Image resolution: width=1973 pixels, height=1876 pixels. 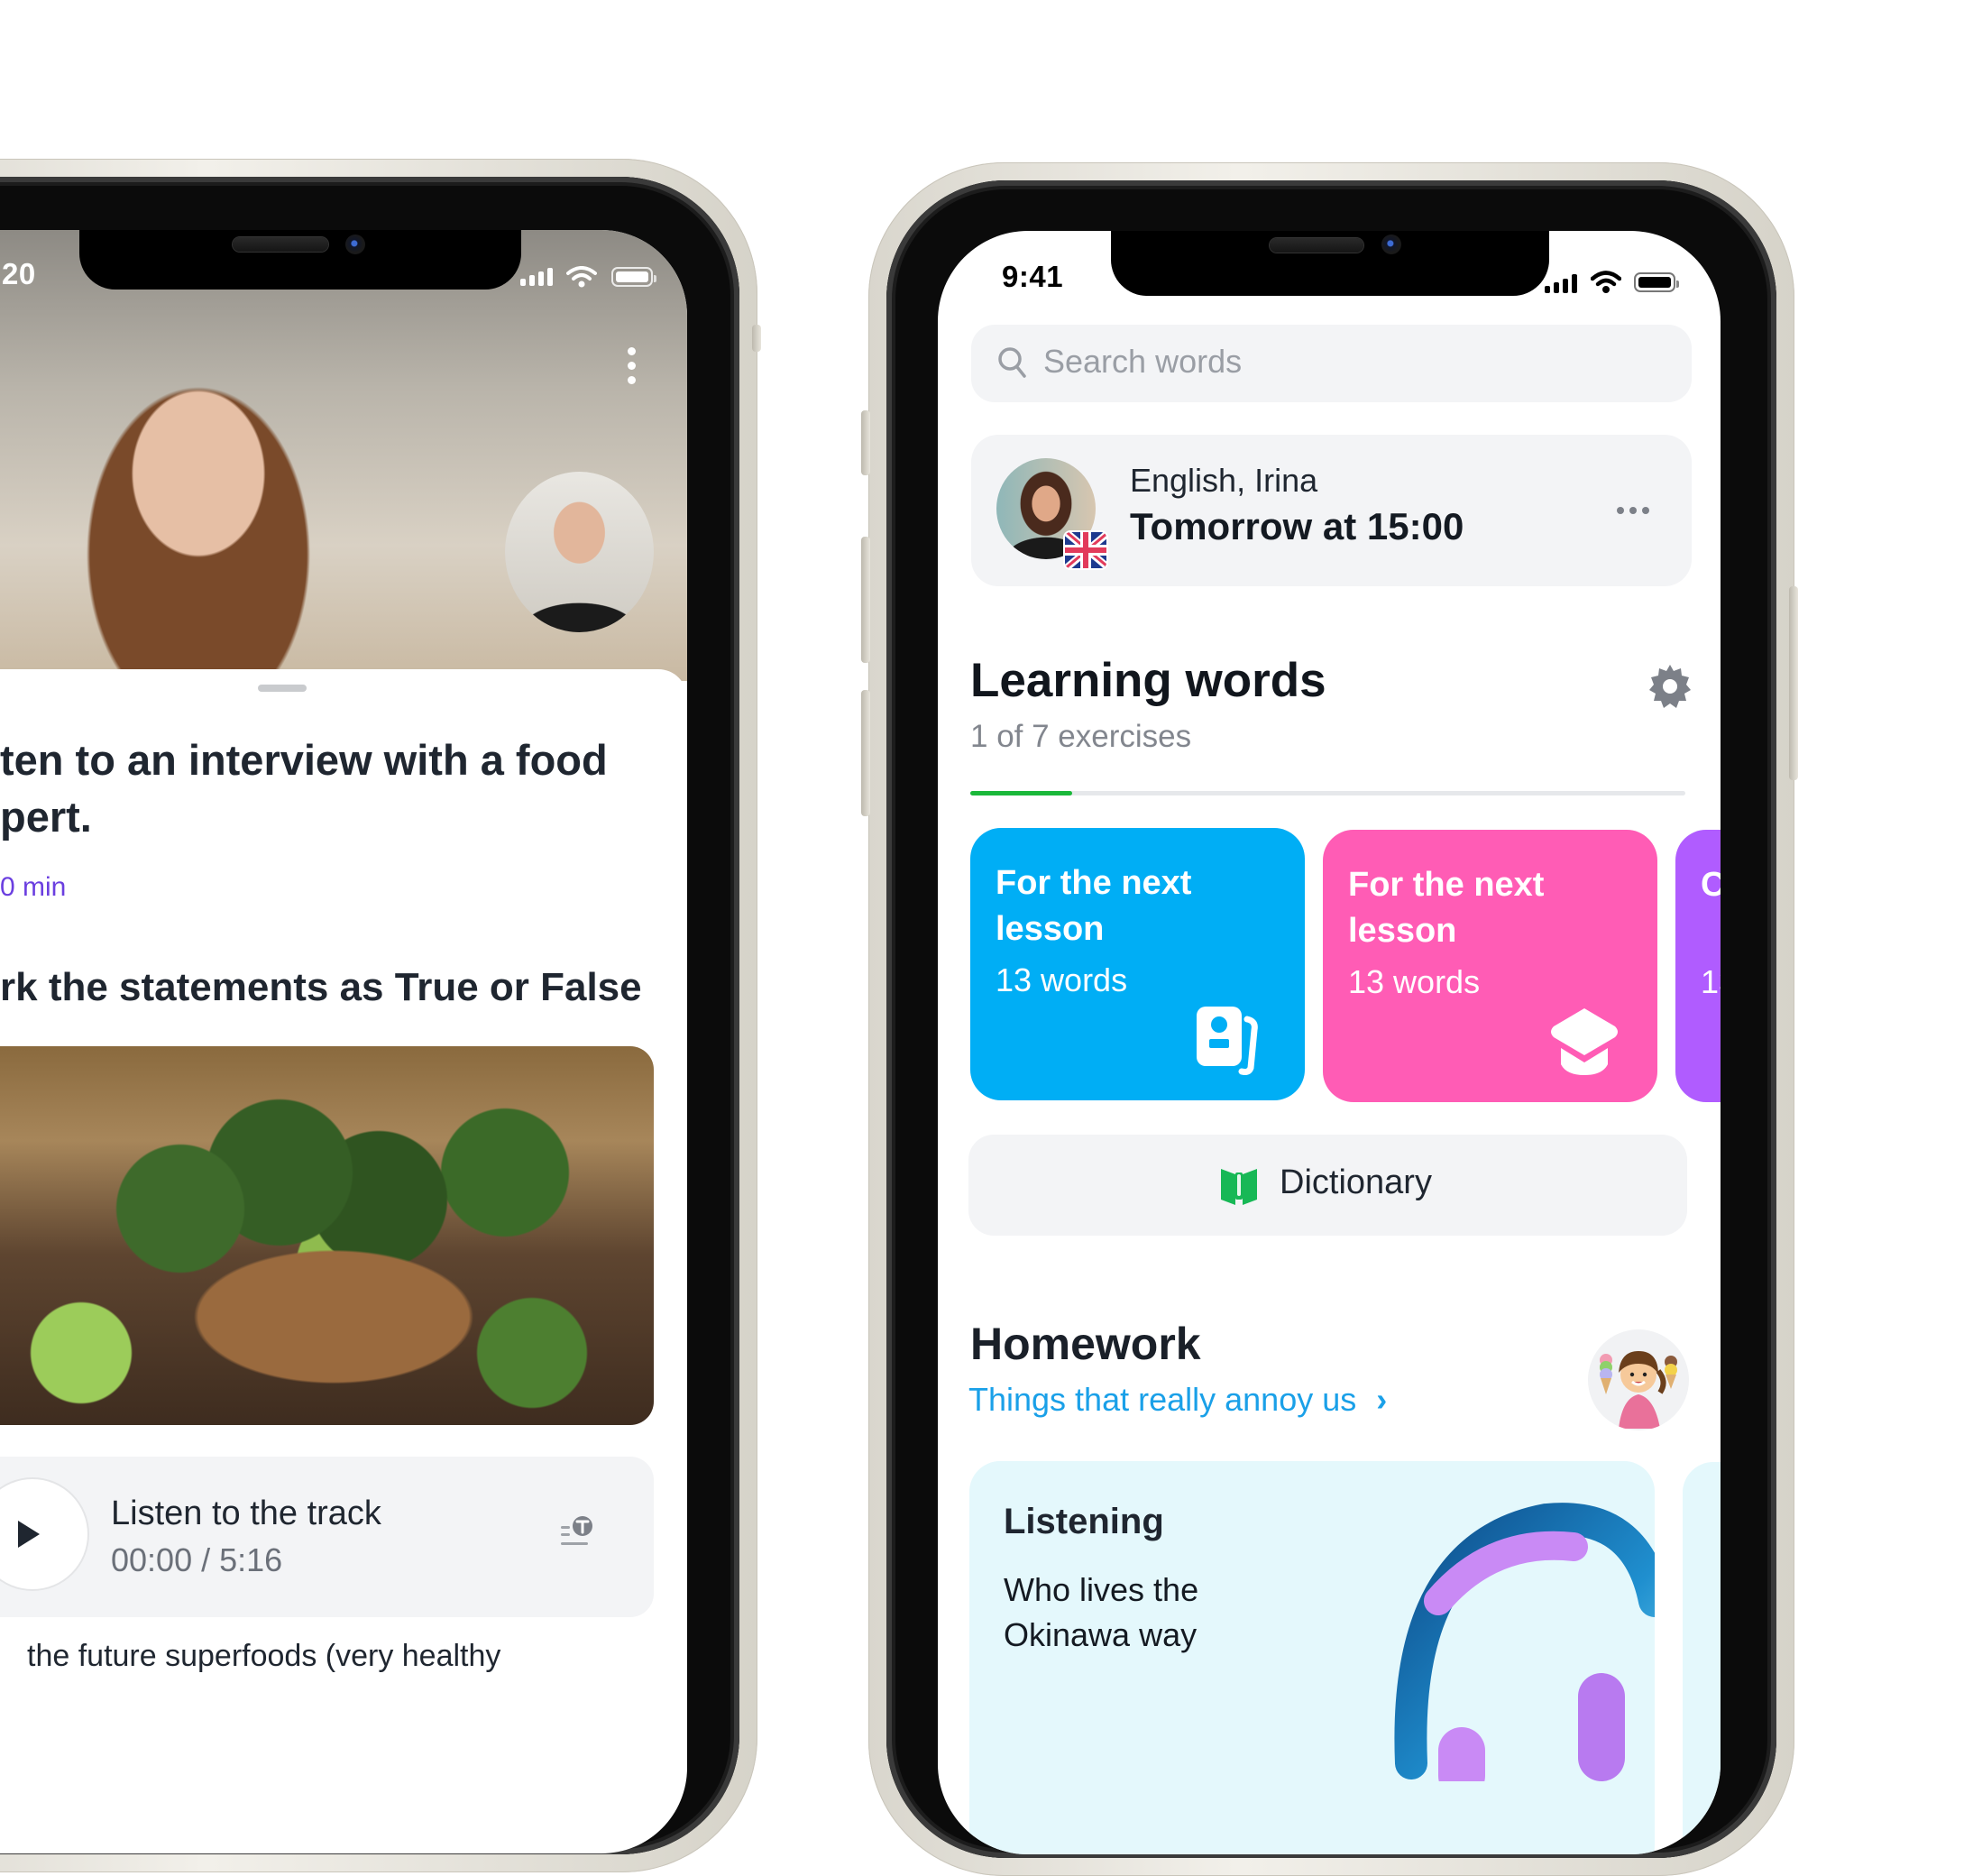 I want to click on audio-track-player: Listen to the track 00:00 / 5:16, so click(x=327, y=1537).